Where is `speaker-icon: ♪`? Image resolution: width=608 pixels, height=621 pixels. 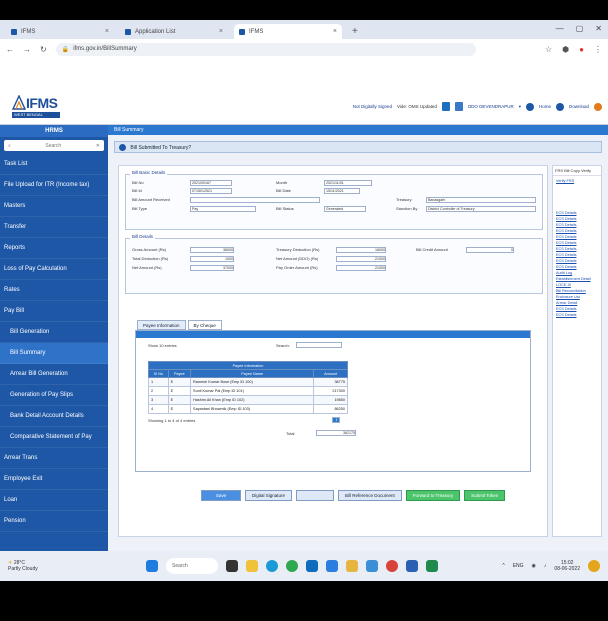
speaker-icon: ♪ is located at coordinates (545, 566).